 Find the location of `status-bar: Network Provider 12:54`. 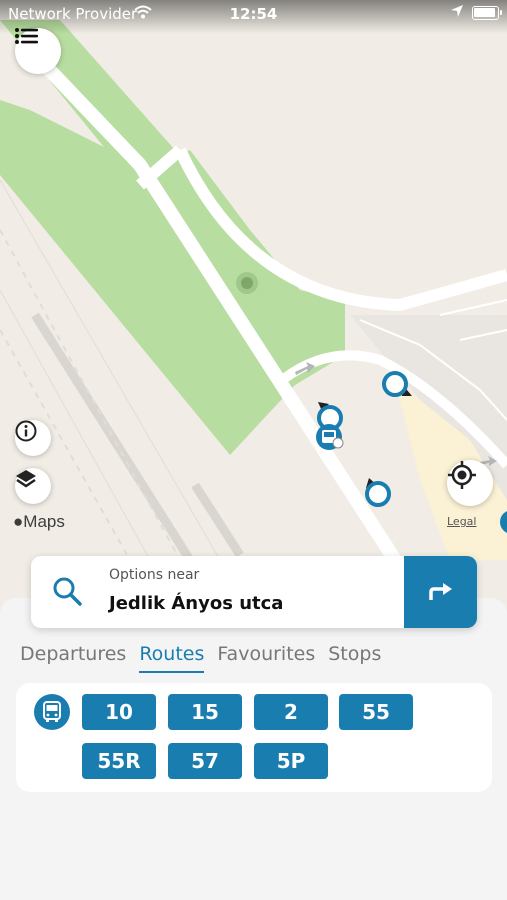

status-bar: Network Provider 12:54 is located at coordinates (253, 14).